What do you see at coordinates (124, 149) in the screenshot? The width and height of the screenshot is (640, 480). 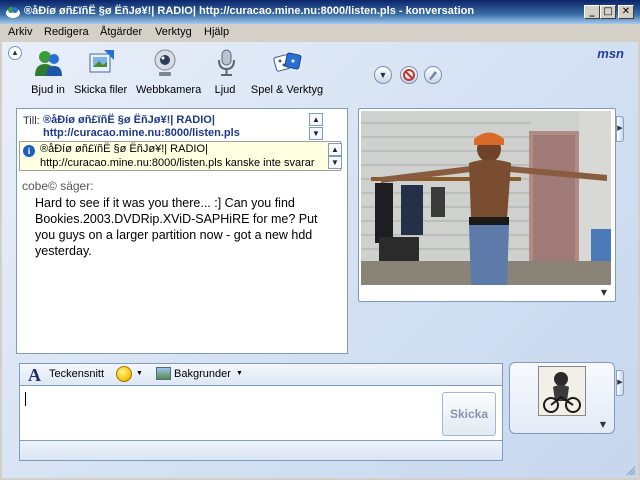 I see `info-line-1: ®åÐíø øñ£ïñË §ø ËñJø¥!| RADIO|` at bounding box center [124, 149].